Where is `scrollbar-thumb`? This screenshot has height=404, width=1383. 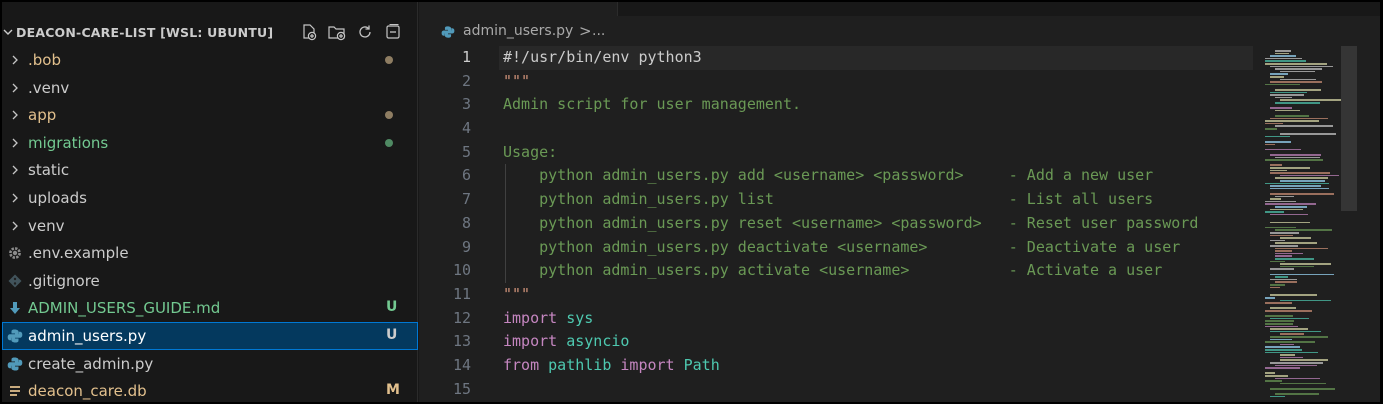 scrollbar-thumb is located at coordinates (1349, 128).